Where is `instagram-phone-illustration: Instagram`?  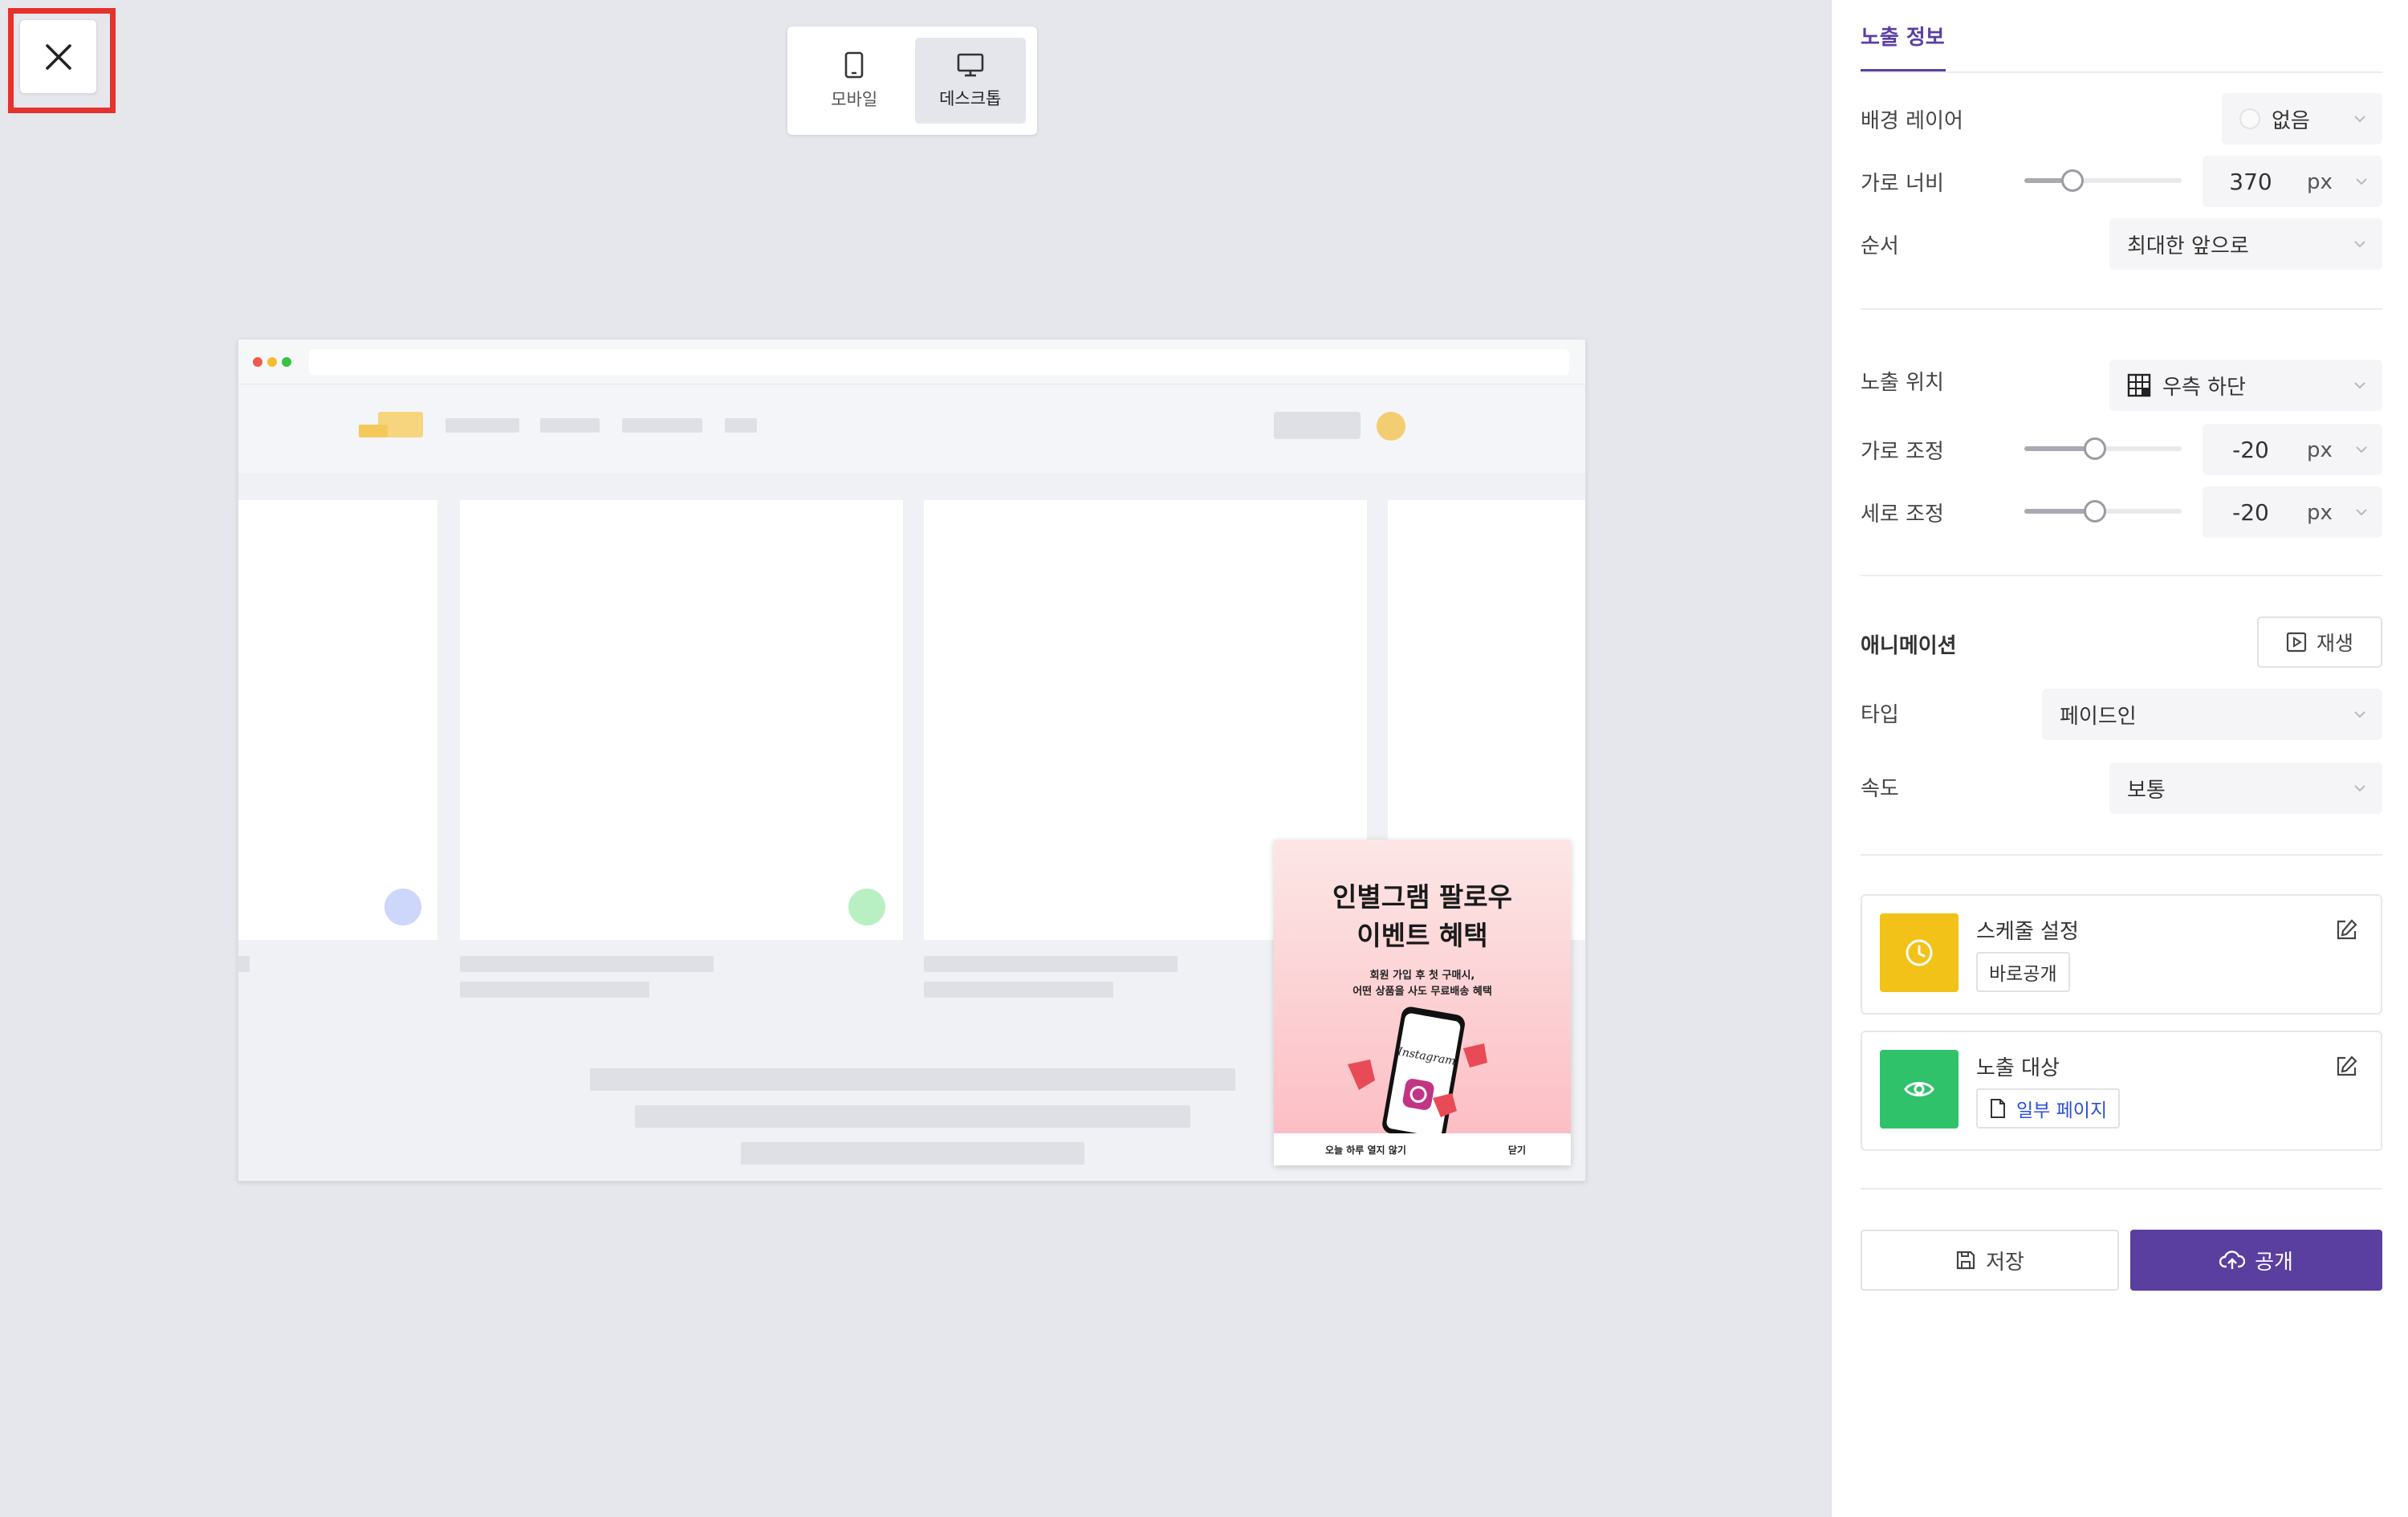
instagram-phone-illustration: Instagram is located at coordinates (1417, 1072).